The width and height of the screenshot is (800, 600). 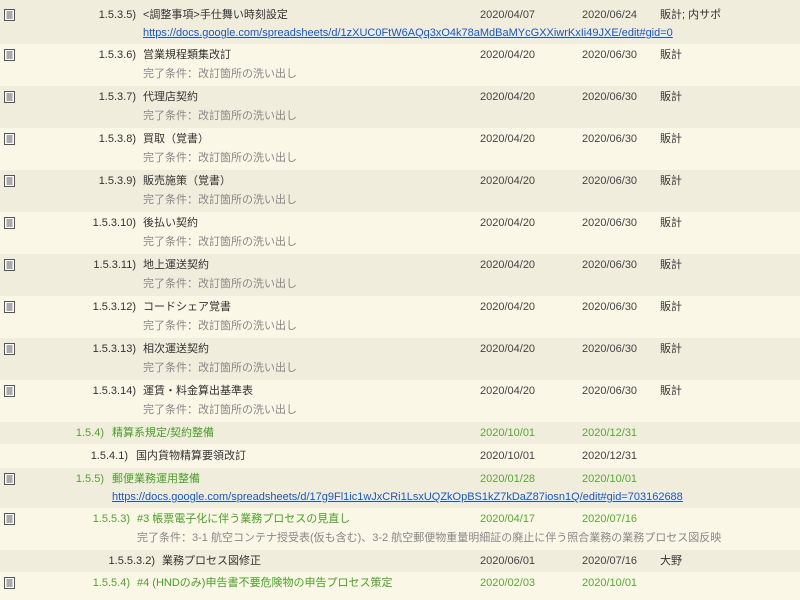 What do you see at coordinates (187, 55) in the screenshot?
I see `row-title: 営業規程類集改訂` at bounding box center [187, 55].